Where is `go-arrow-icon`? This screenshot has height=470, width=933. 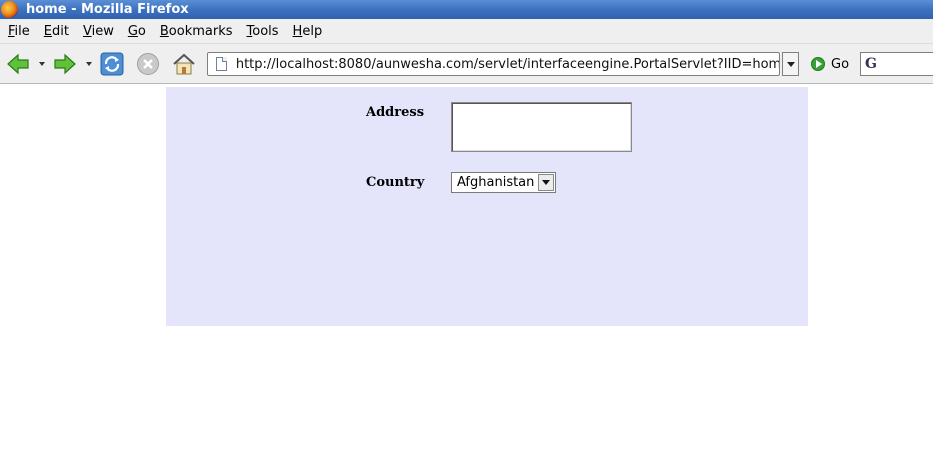 go-arrow-icon is located at coordinates (818, 64).